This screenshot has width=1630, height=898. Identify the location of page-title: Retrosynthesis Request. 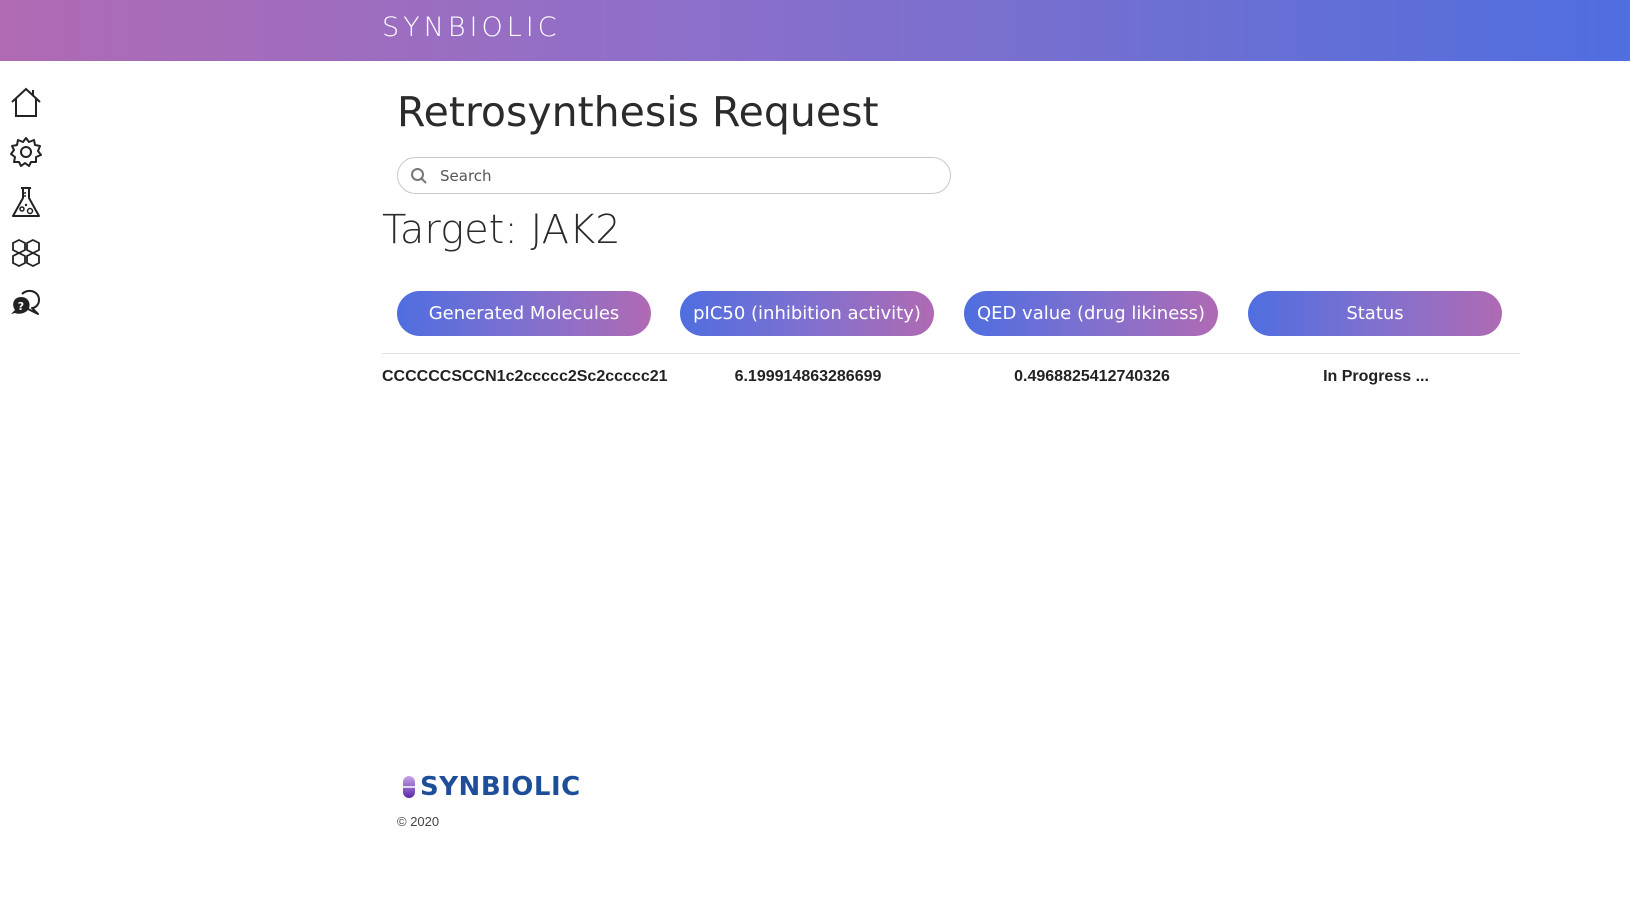
(638, 112).